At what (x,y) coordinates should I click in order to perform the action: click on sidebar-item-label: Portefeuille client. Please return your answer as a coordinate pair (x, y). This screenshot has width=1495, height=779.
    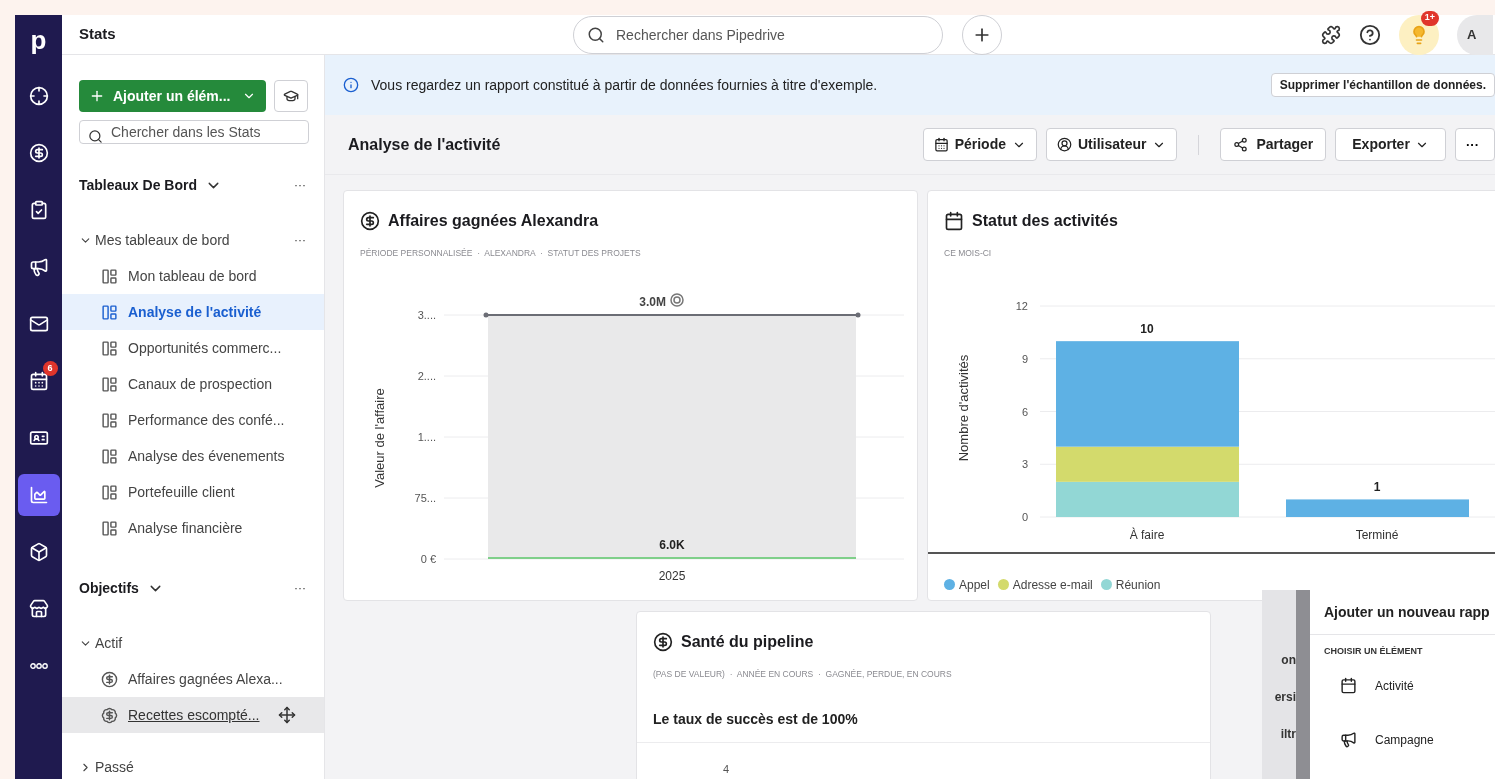
    Looking at the image, I should click on (181, 492).